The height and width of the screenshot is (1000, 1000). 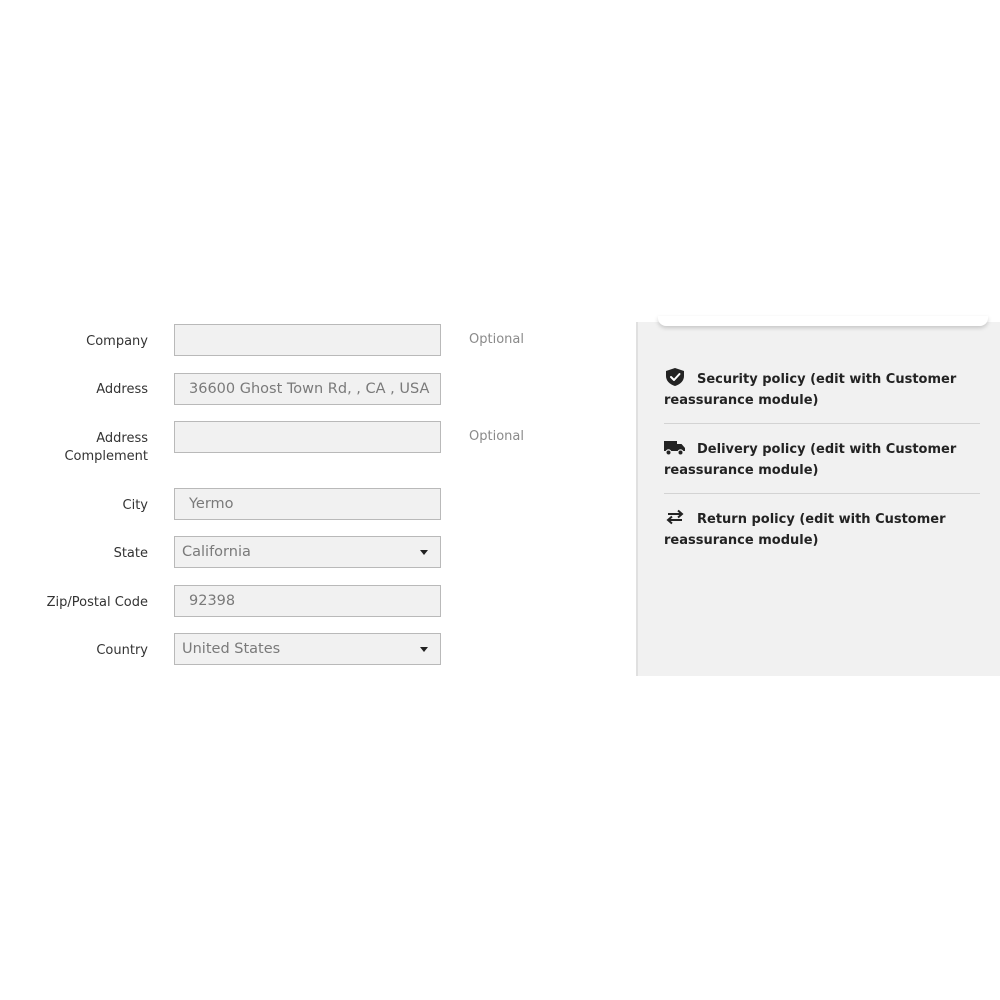 I want to click on address-input, so click(x=307, y=389).